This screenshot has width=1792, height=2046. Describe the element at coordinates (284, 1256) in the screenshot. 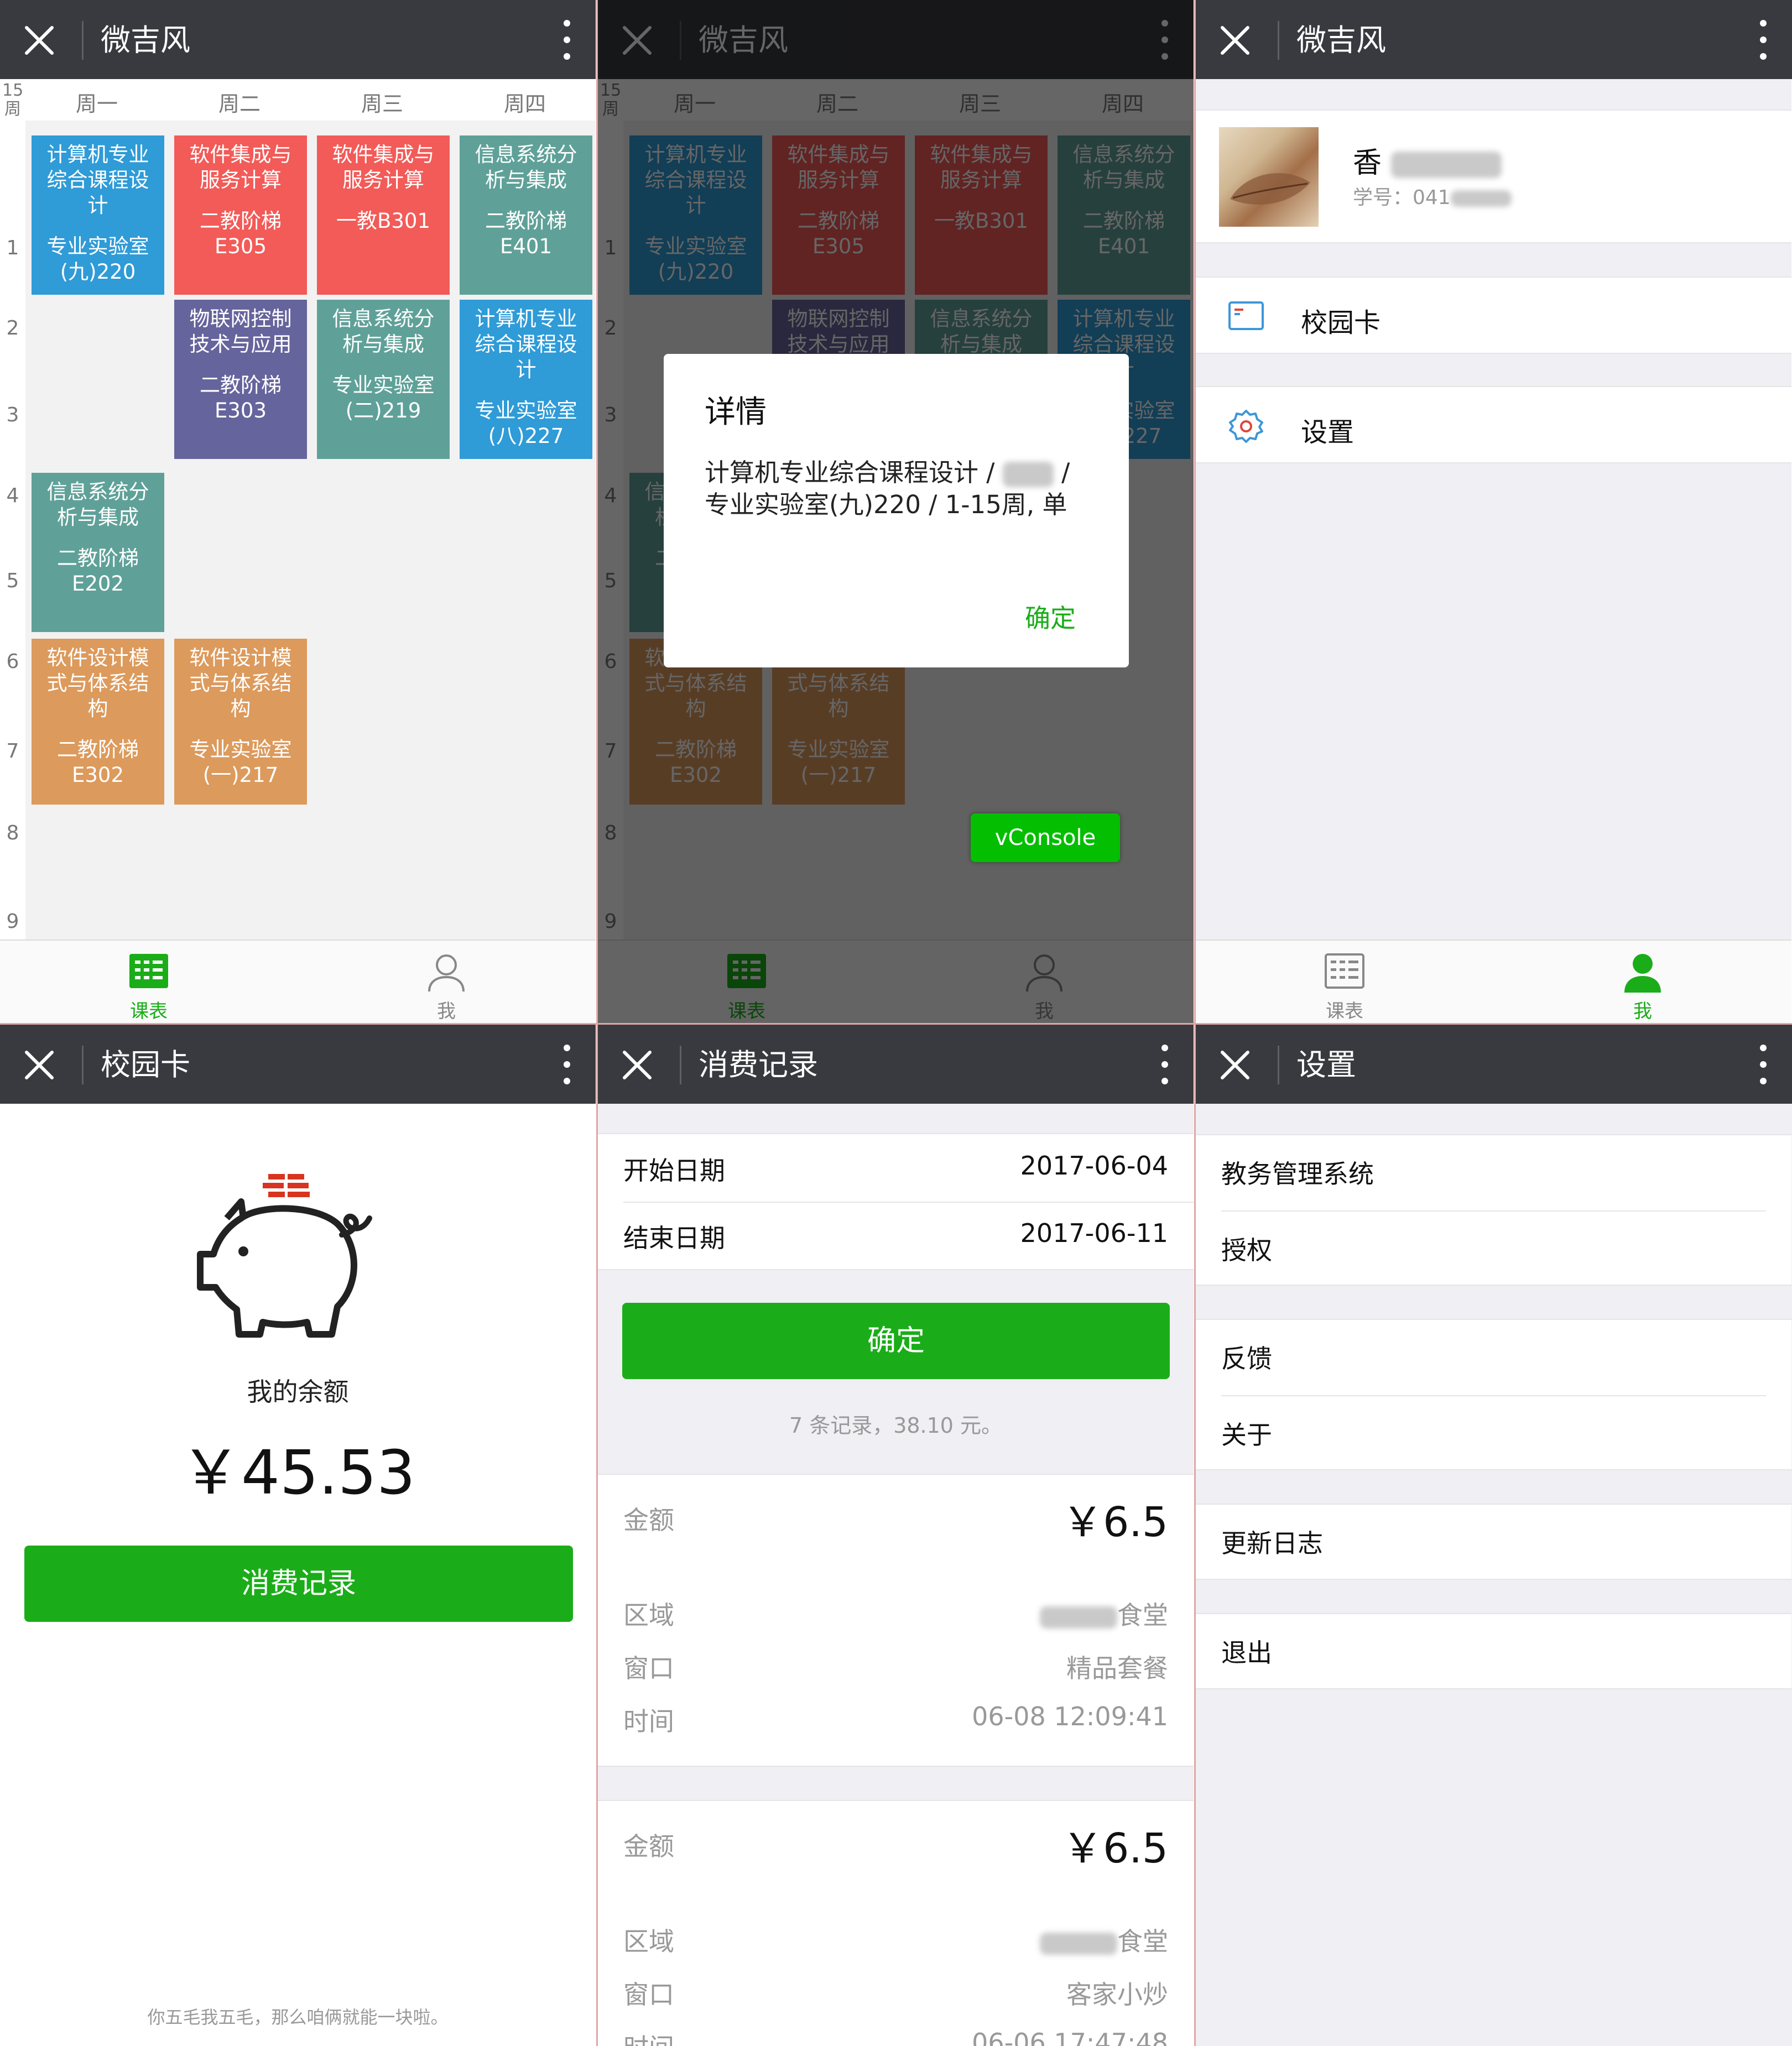

I see `piggy-bank-icon` at that location.